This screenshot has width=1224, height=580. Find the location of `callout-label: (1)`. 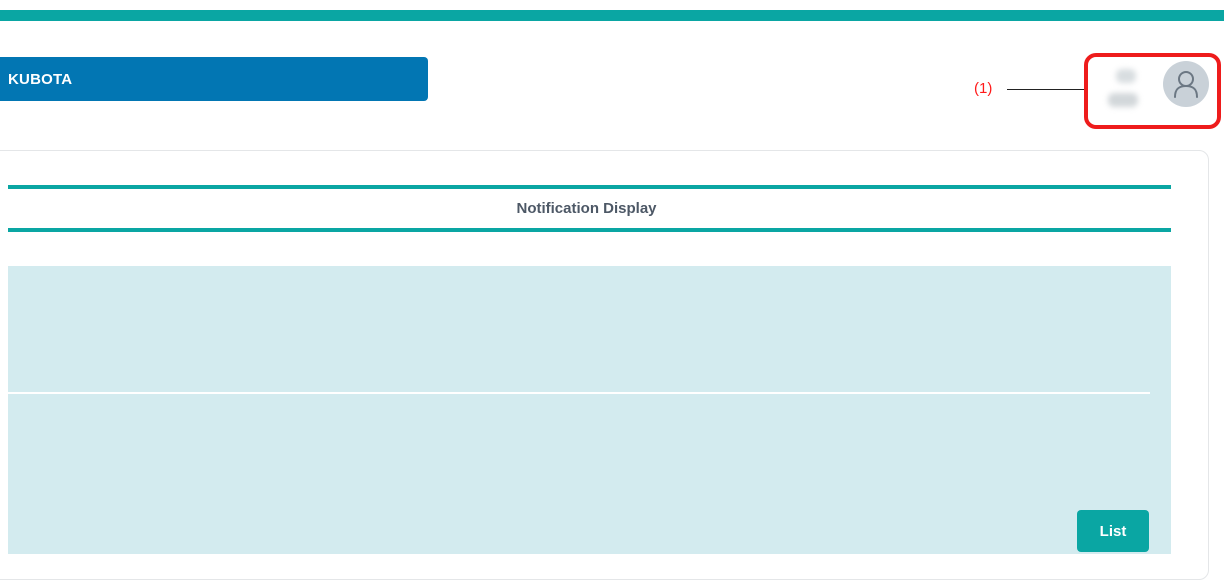

callout-label: (1) is located at coordinates (983, 88).